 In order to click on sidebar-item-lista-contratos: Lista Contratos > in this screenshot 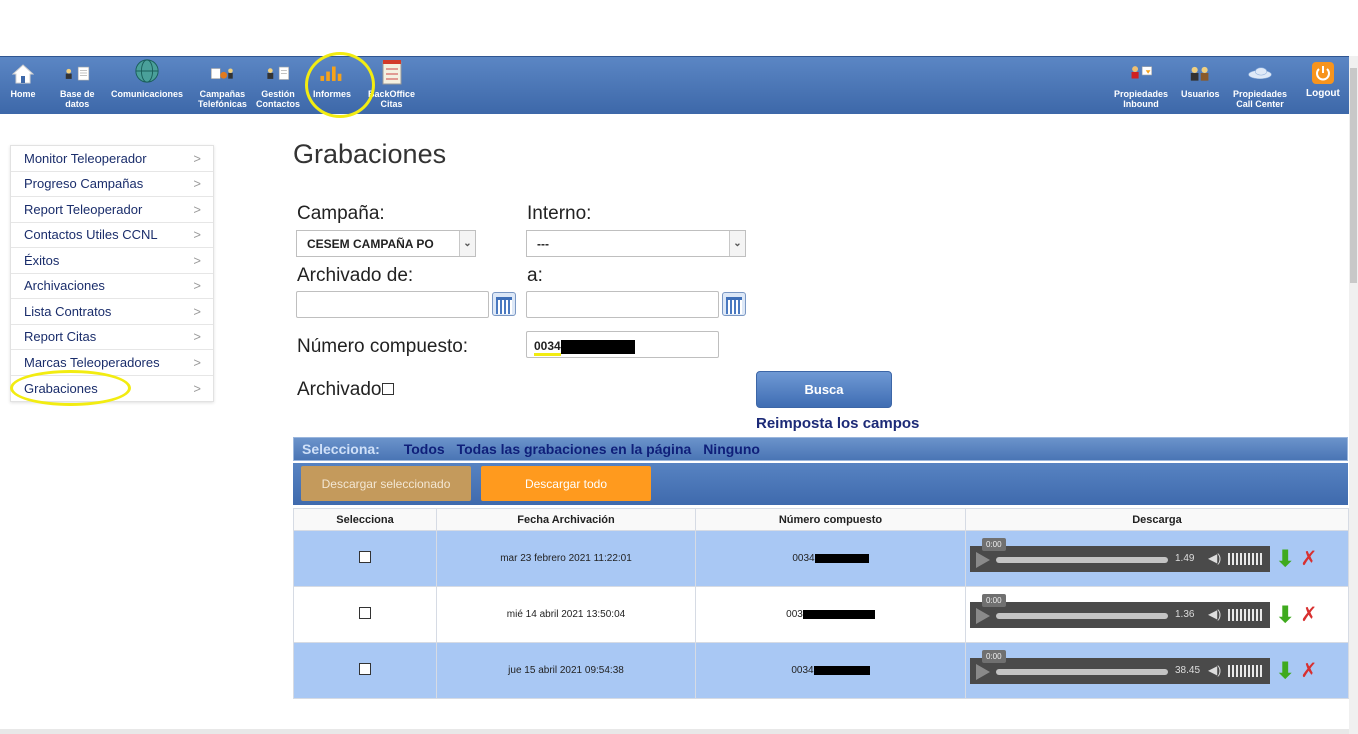, I will do `click(112, 312)`.